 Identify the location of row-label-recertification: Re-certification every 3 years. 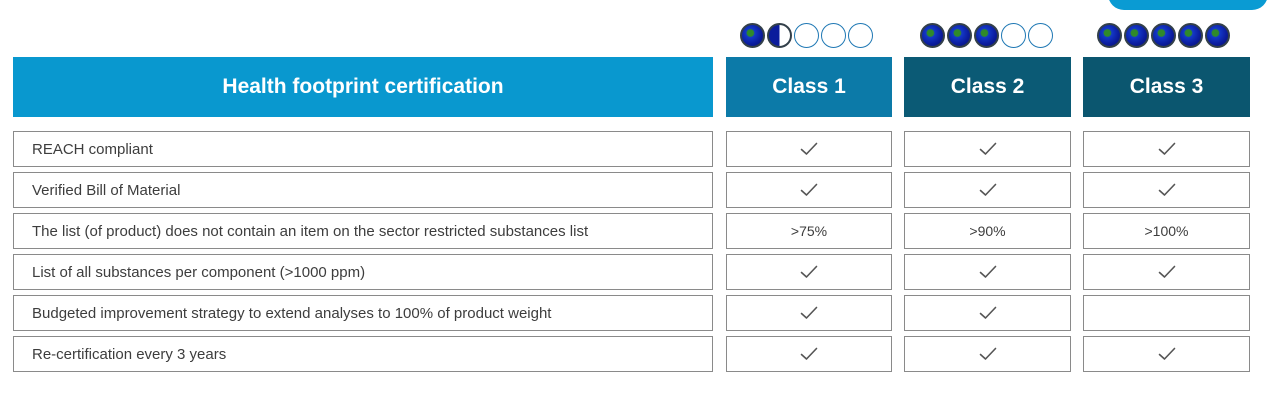
(363, 354).